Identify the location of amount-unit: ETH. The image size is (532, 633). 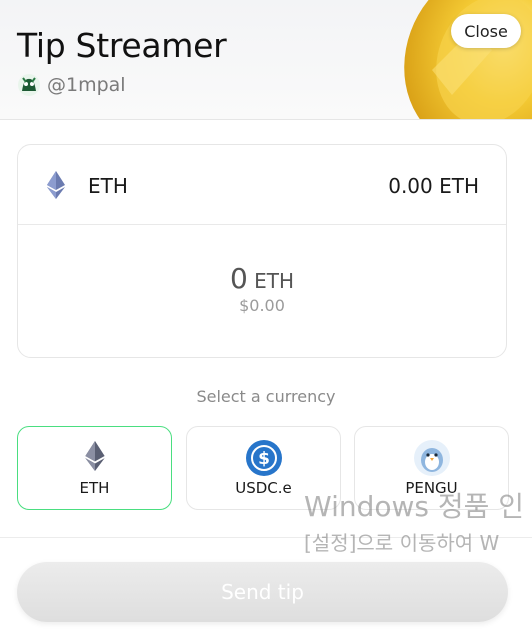
(274, 281).